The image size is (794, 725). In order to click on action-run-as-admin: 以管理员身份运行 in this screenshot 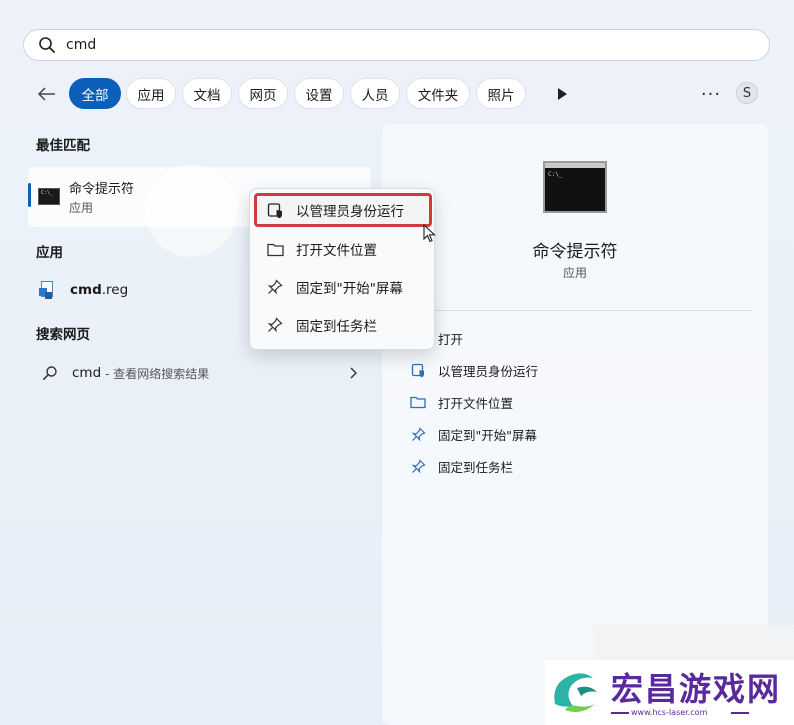, I will do `click(474, 370)`.